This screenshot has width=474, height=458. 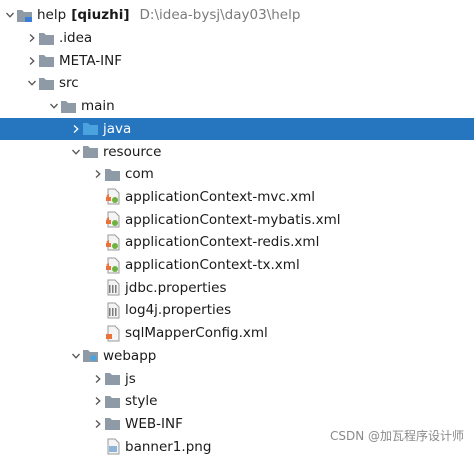 I want to click on tree-node-applicationcontext-mybatis-xml: applicationContext-mybatis.xml, so click(x=237, y=219).